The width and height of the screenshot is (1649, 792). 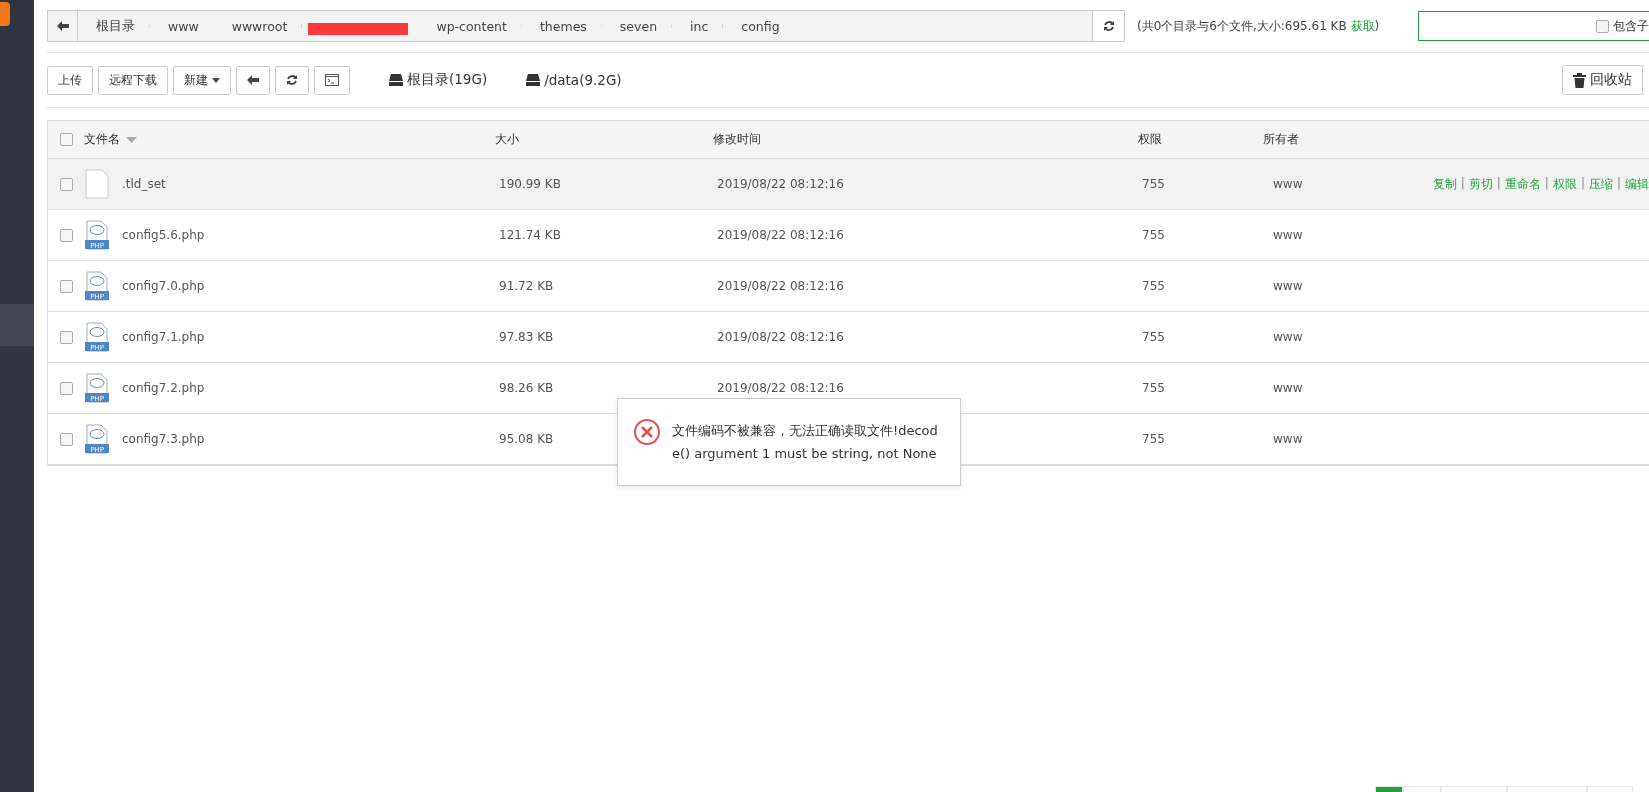 What do you see at coordinates (1631, 26) in the screenshot?
I see `checkbox-label: 包含子` at bounding box center [1631, 26].